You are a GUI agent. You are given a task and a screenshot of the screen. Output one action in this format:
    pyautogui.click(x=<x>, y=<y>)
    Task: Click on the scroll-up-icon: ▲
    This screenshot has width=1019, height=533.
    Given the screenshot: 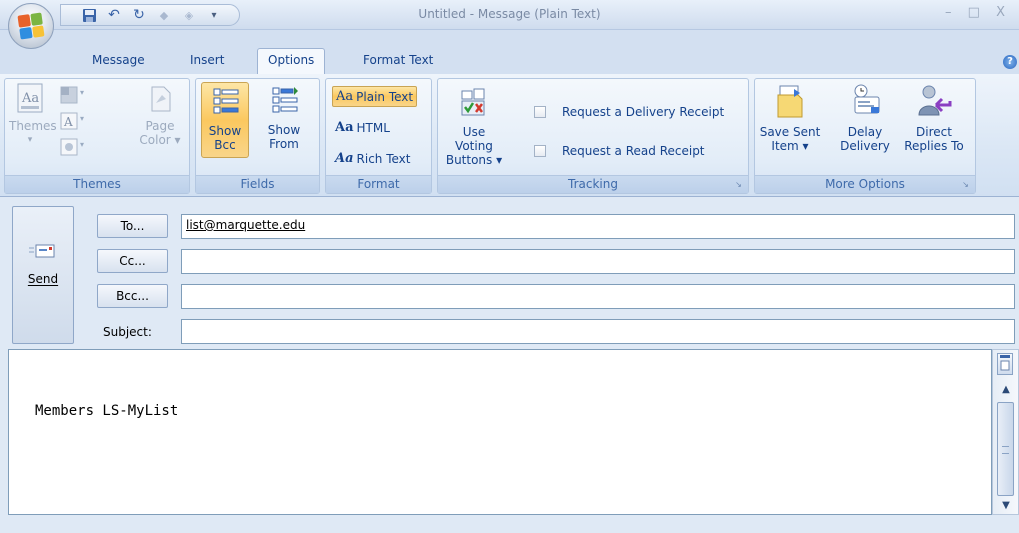 What is the action you would take?
    pyautogui.click(x=1006, y=389)
    